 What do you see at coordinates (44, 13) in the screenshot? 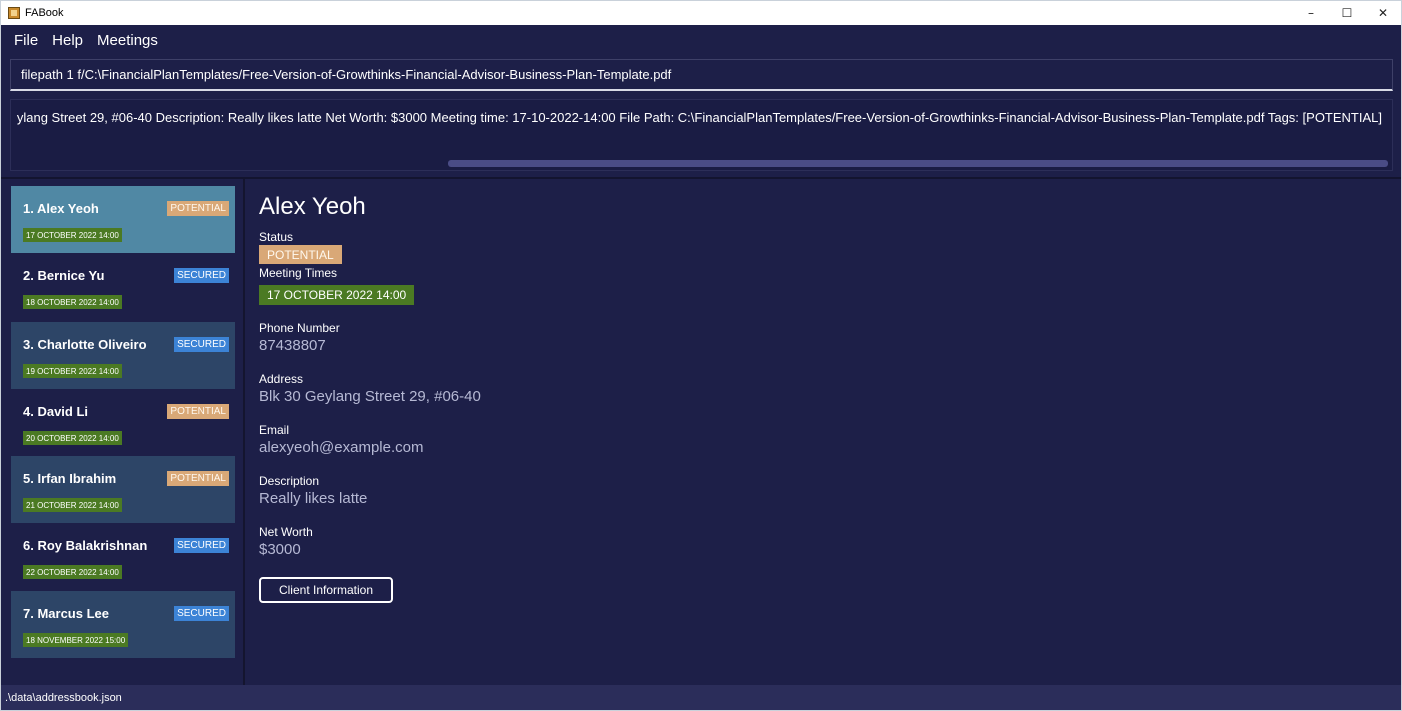
I see `window-title: FABook` at bounding box center [44, 13].